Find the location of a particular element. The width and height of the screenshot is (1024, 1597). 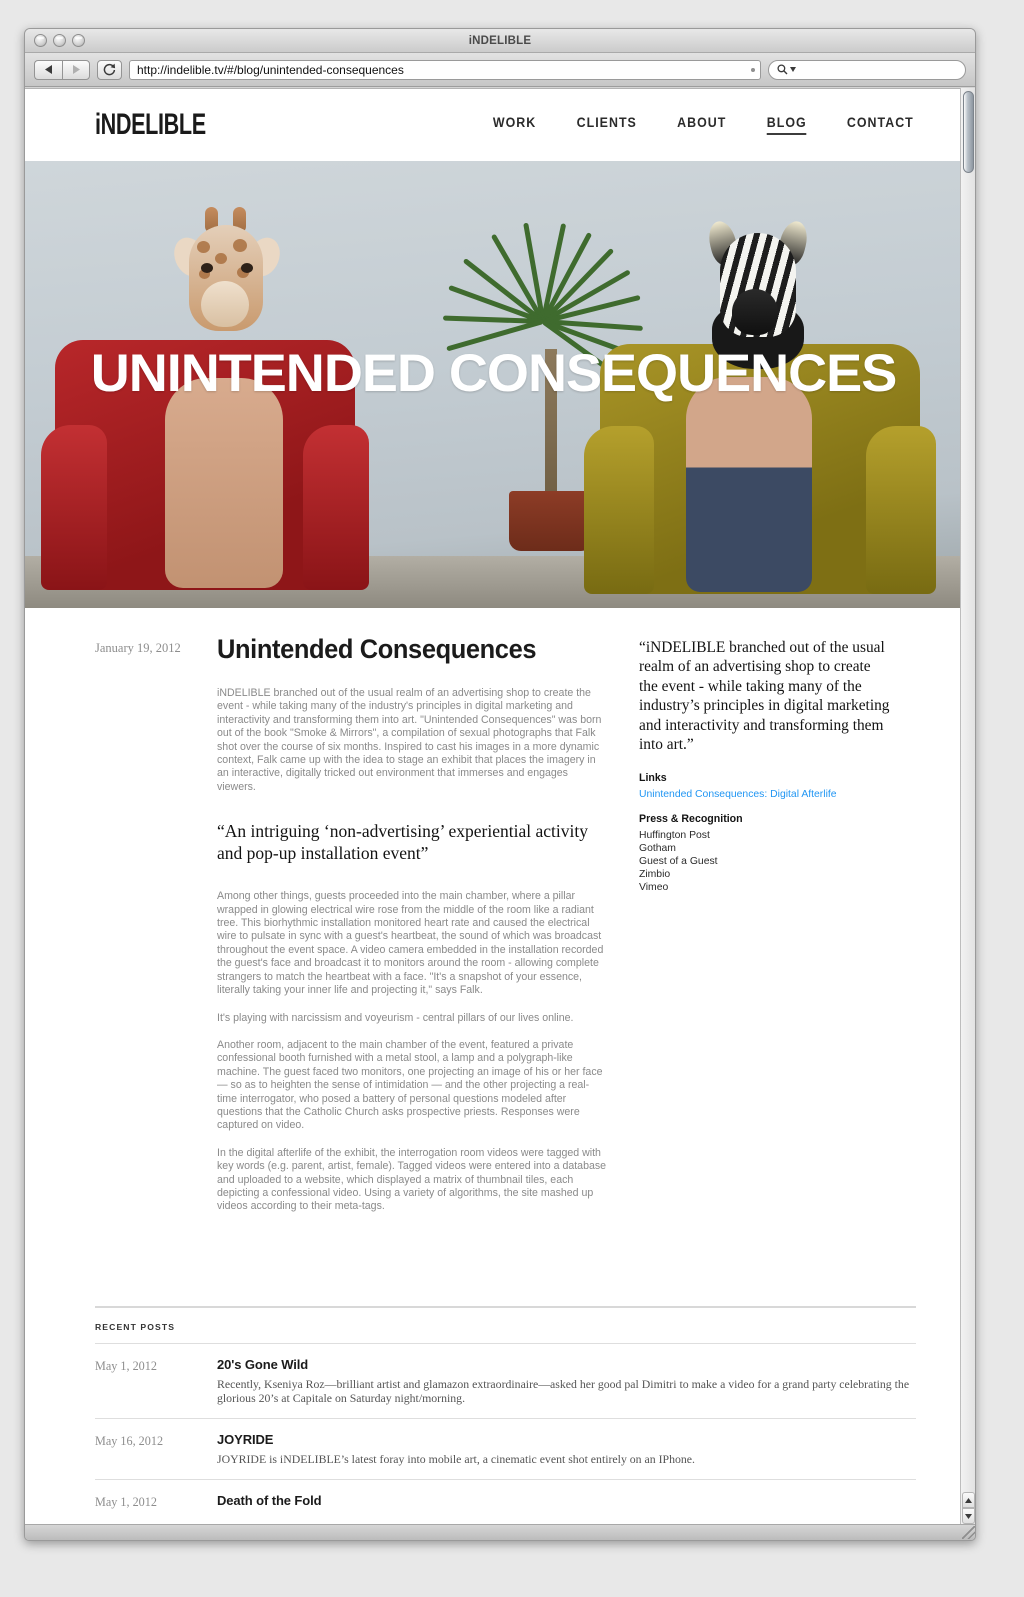

seated-figure-right is located at coordinates (749, 484).